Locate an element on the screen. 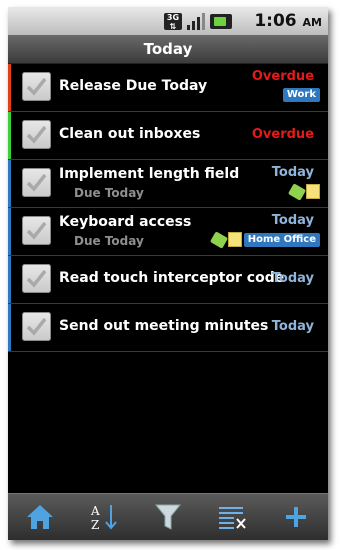  task-tags is located at coordinates (303, 191).